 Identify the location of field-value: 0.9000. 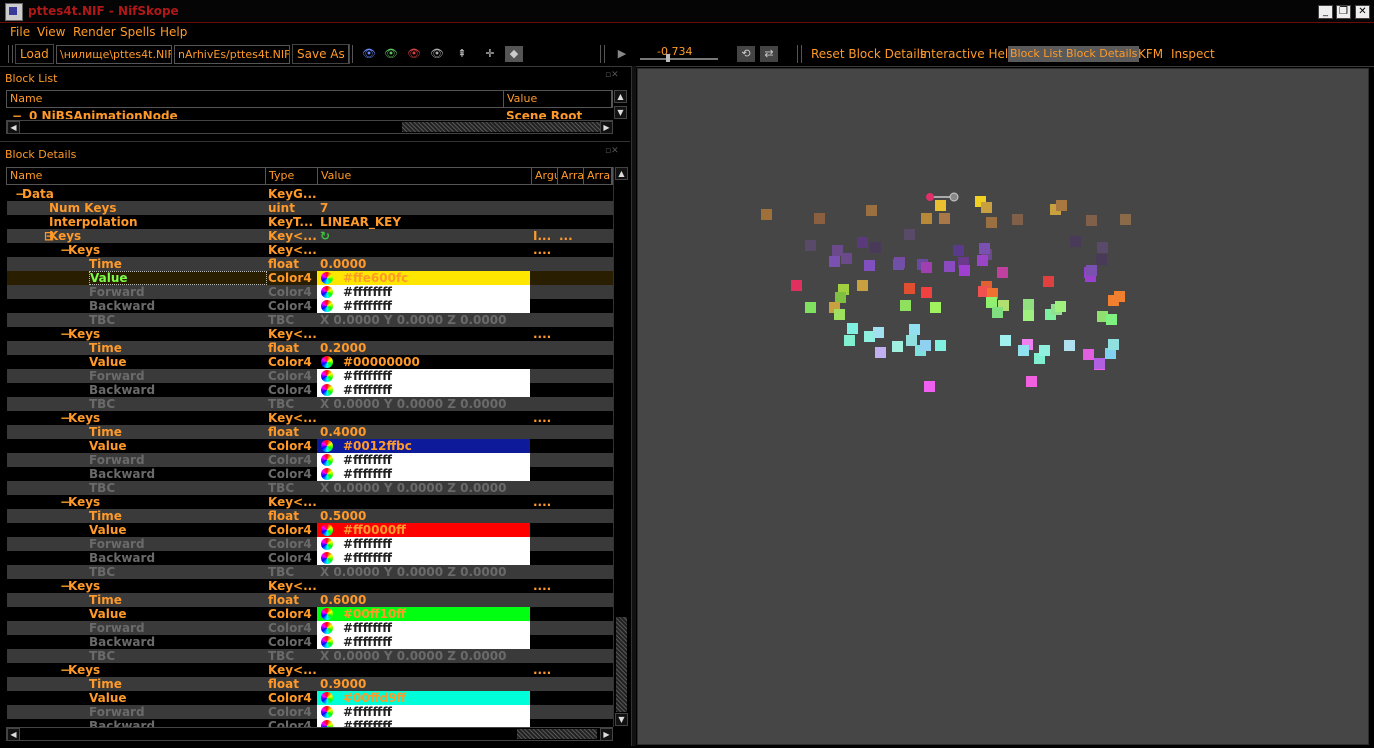
(425, 684).